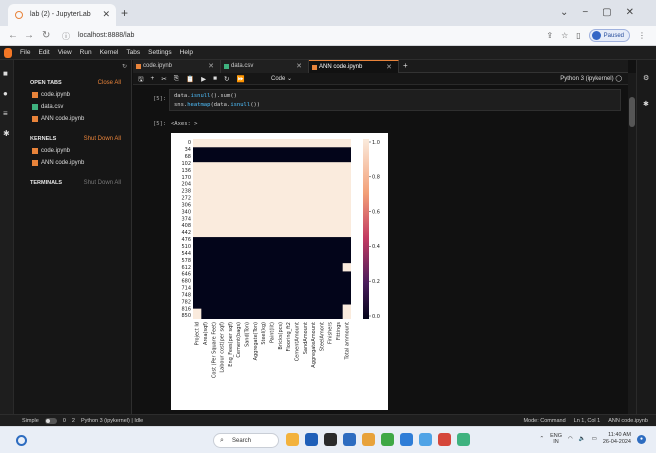 The width and height of the screenshot is (656, 453). Describe the element at coordinates (556, 439) in the screenshot. I see `language-indicator: ENG IN` at that location.